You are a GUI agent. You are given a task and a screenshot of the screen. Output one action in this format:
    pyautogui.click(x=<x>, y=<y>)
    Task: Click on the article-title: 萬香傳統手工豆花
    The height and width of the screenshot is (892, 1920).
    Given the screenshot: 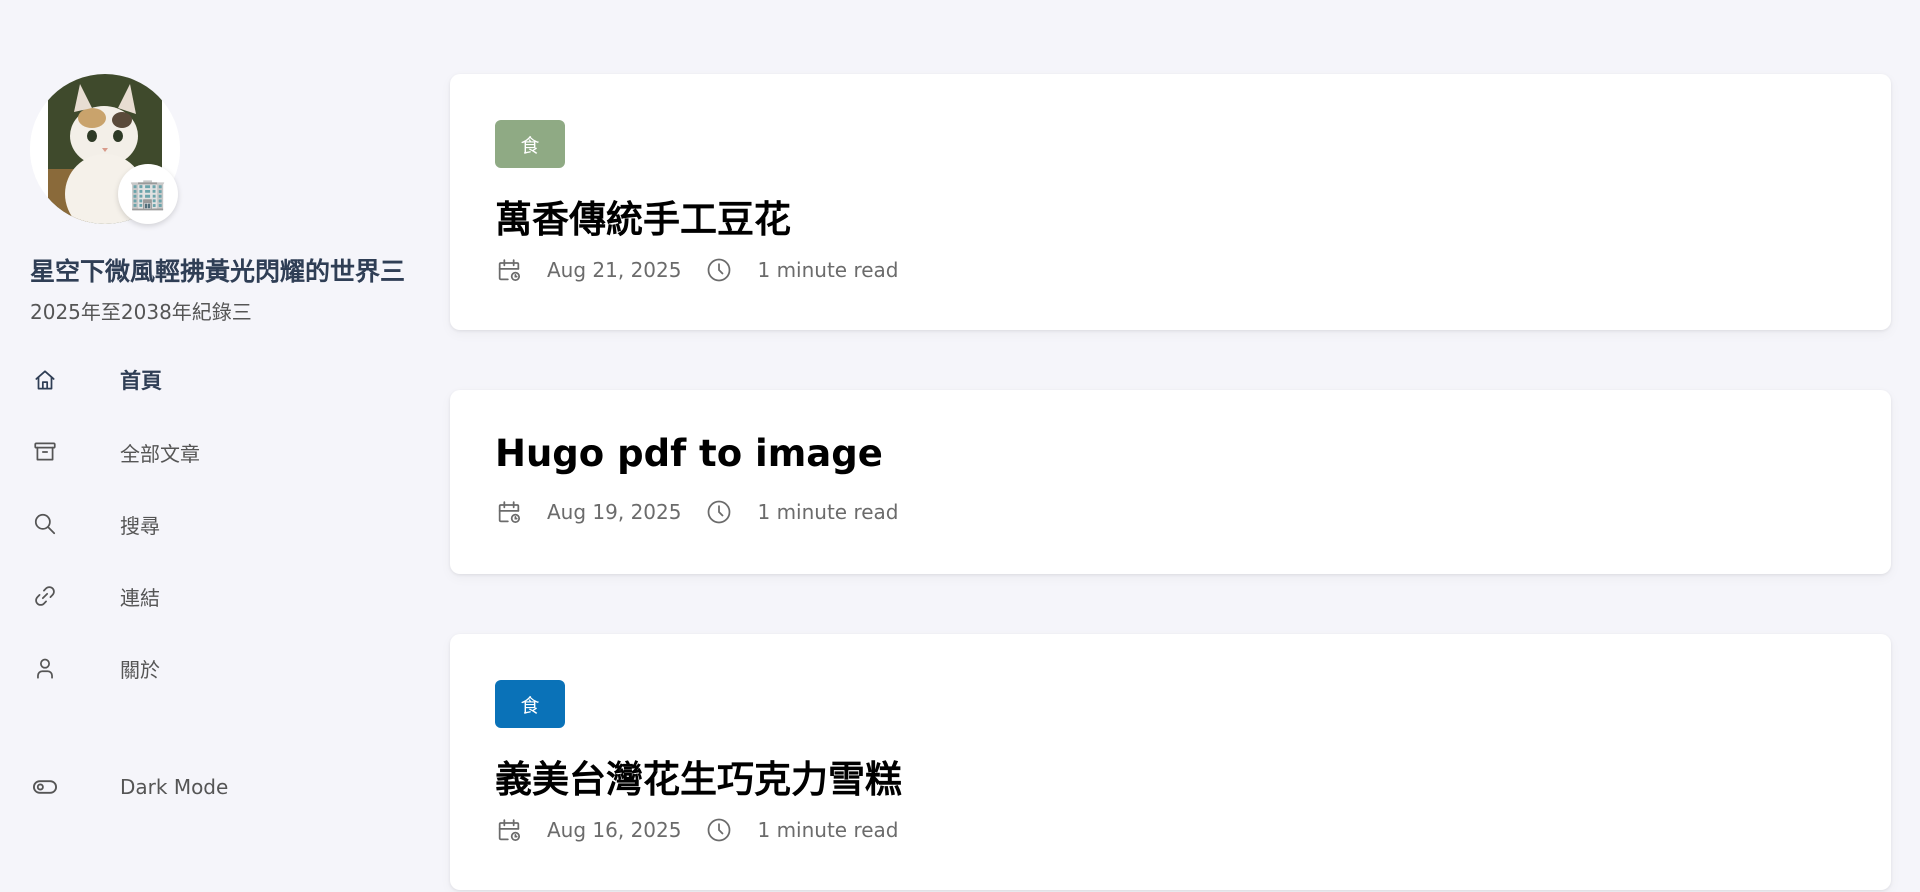 What is the action you would take?
    pyautogui.click(x=643, y=216)
    